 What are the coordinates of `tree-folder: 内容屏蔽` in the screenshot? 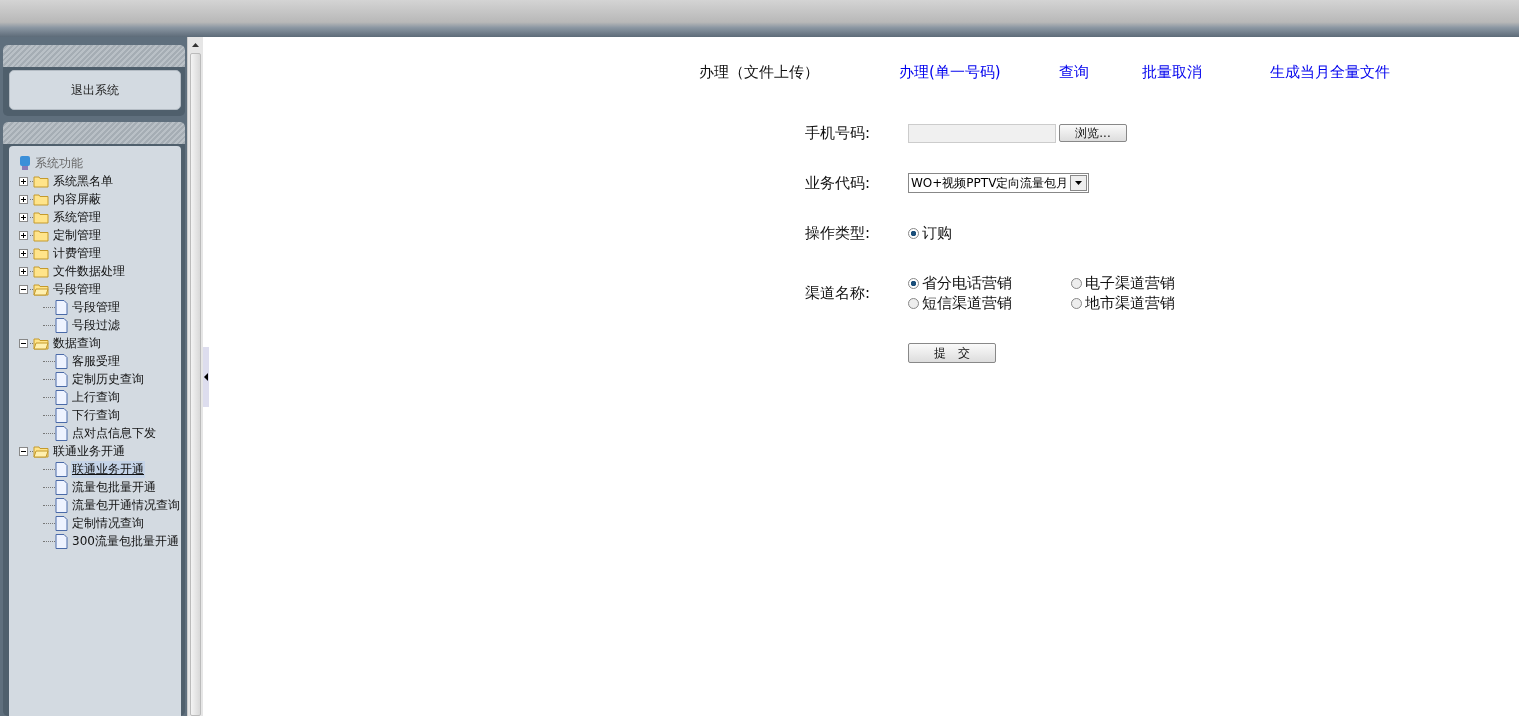 It's located at (77, 199).